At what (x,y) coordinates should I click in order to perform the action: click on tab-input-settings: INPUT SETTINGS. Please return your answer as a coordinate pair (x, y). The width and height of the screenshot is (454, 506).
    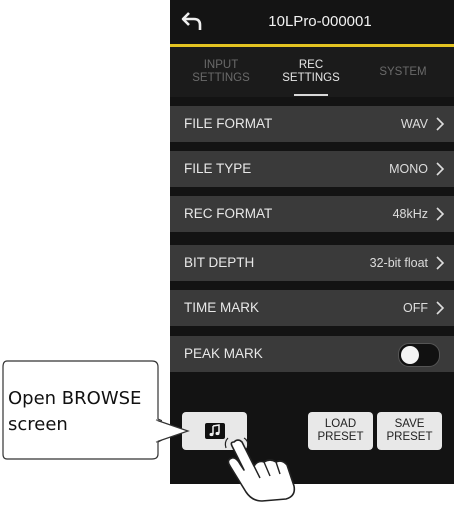
    Looking at the image, I should click on (221, 72).